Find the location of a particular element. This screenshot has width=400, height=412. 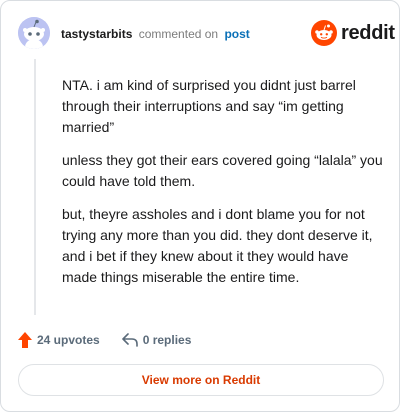

comment-footer: 24 upvotes 0 replies is located at coordinates (104, 340).